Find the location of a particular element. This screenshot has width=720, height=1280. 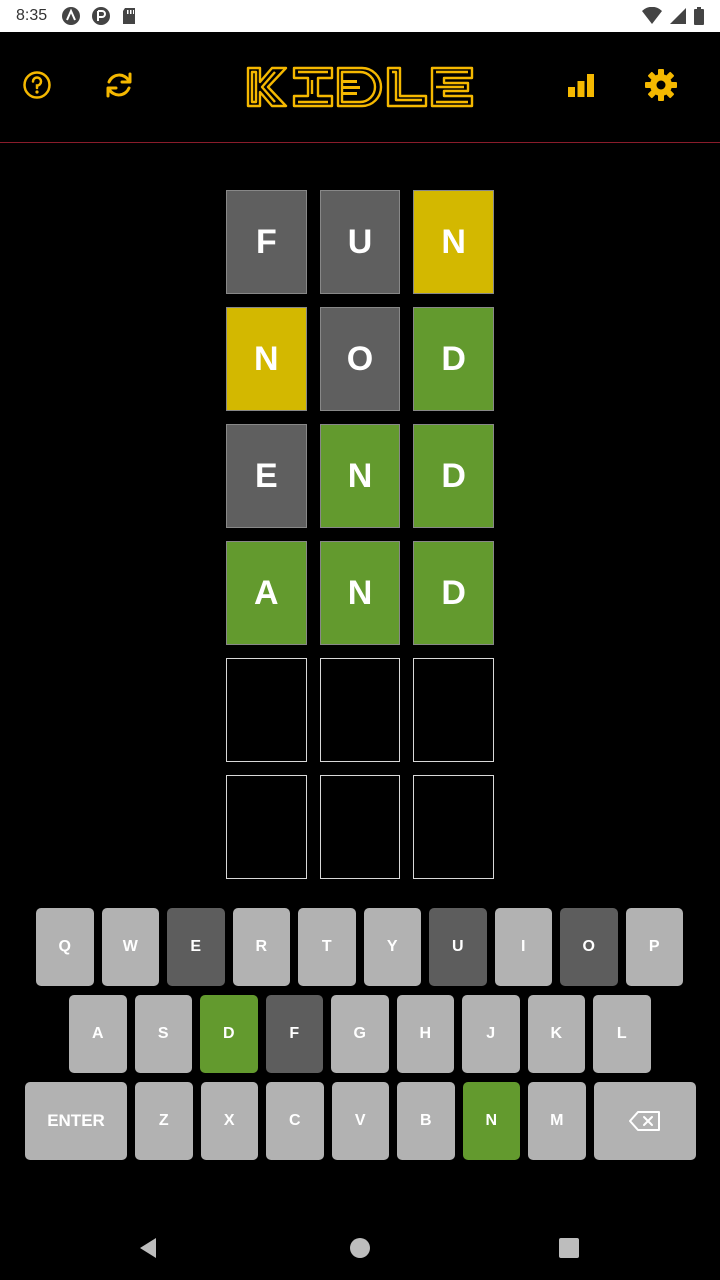

key-a: A is located at coordinates (98, 1034).